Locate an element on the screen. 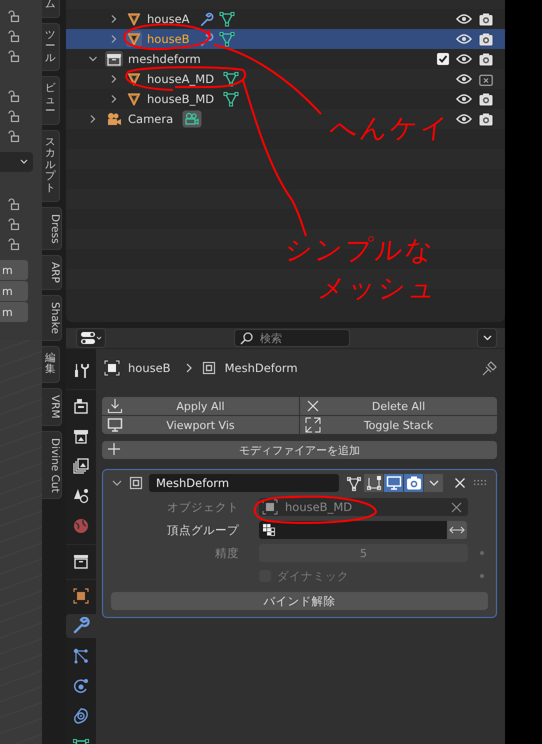 The width and height of the screenshot is (542, 744). cage-toggle is located at coordinates (373, 483).